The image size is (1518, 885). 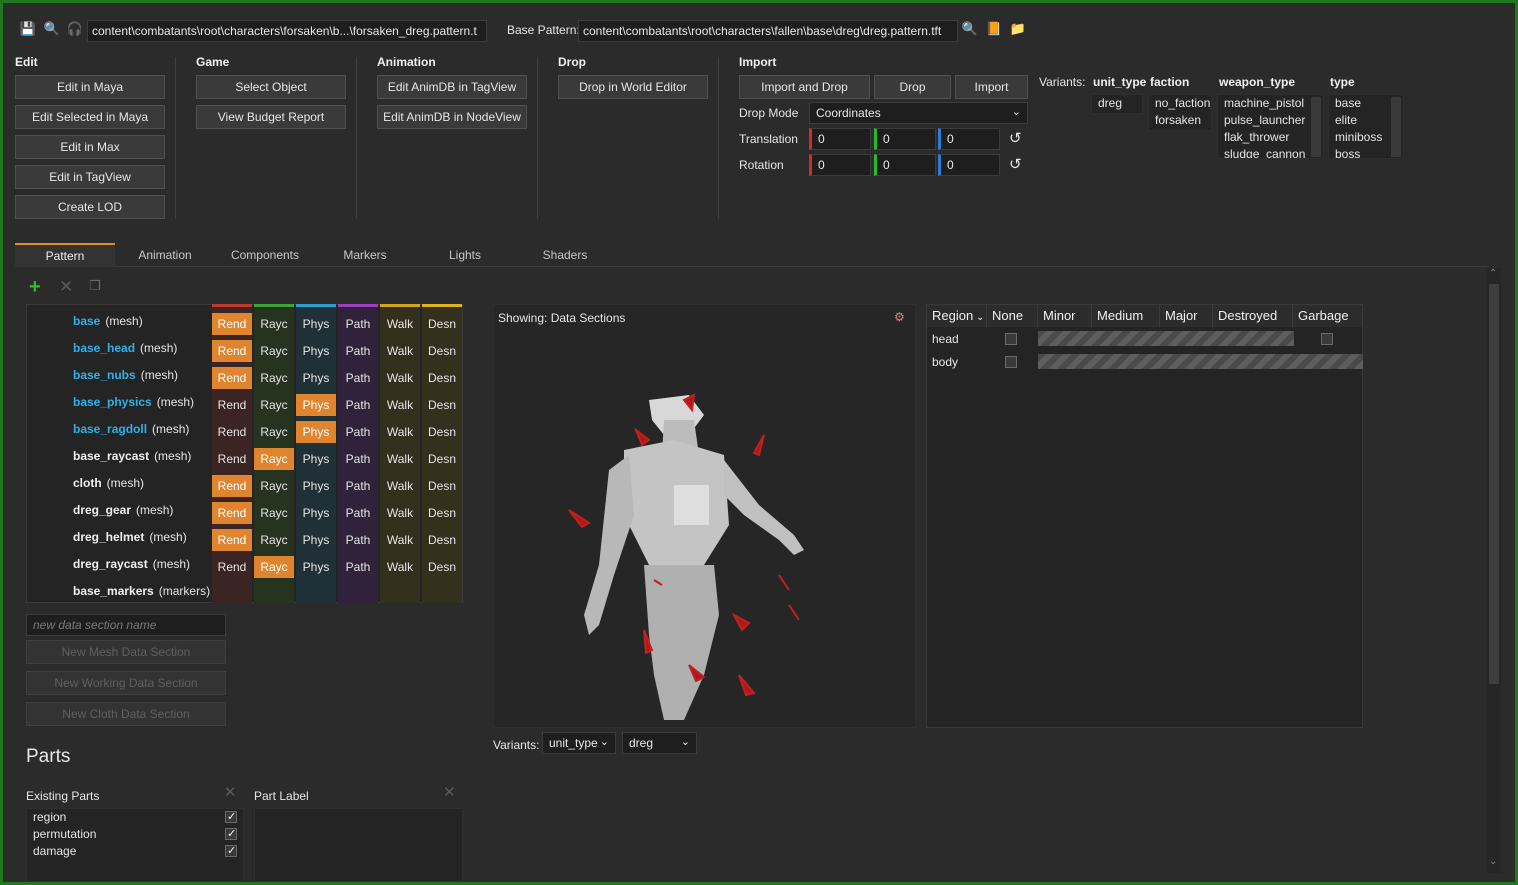 I want to click on list-item: region, so click(x=135, y=817).